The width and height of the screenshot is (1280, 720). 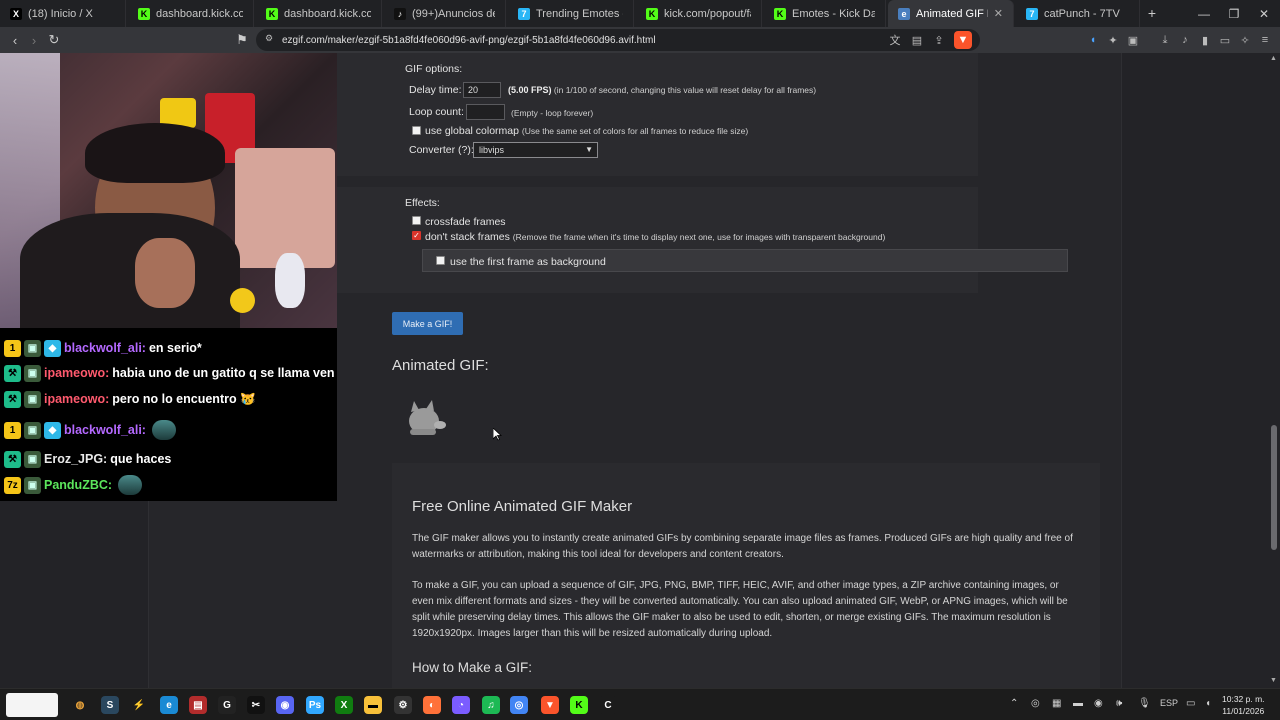 I want to click on widgets-icon: ◍, so click(x=80, y=705).